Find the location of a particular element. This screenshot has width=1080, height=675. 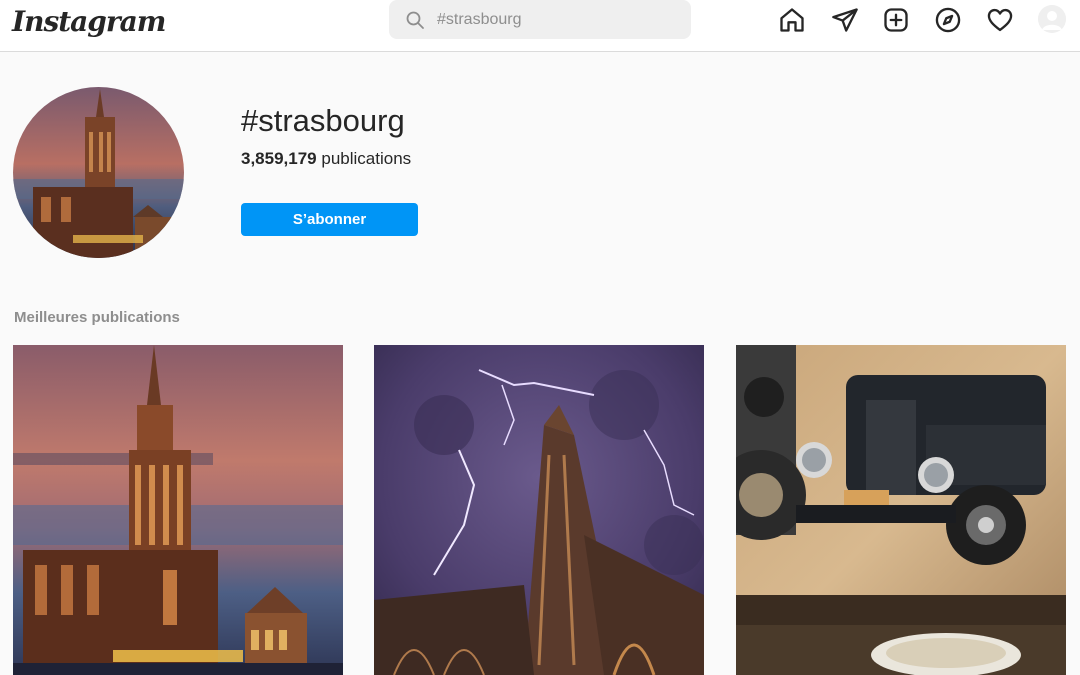

post-tile-hot-rod-painting is located at coordinates (901, 510).